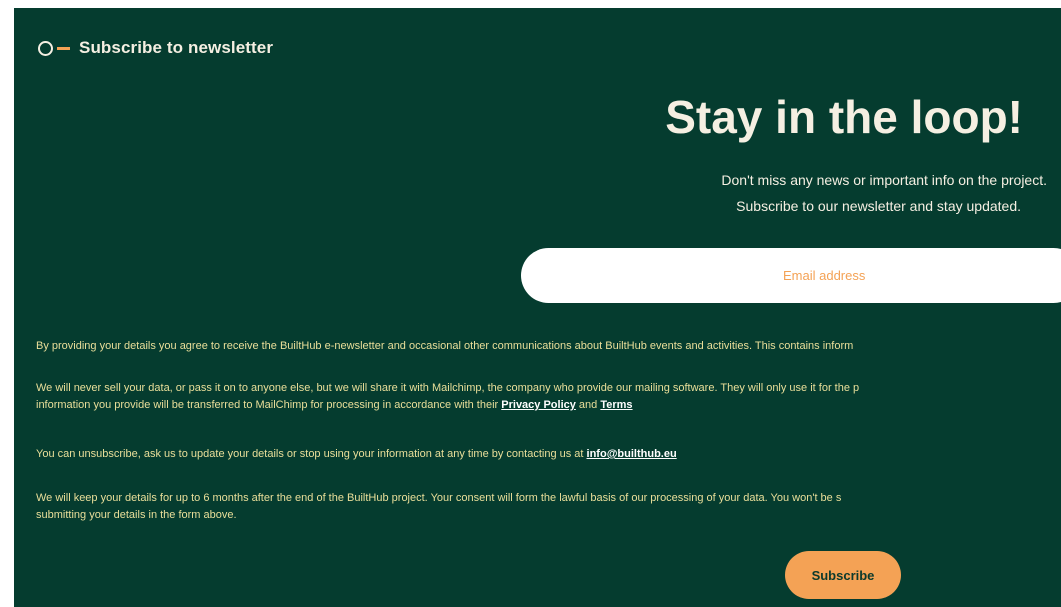  I want to click on dash-icon, so click(63, 48).